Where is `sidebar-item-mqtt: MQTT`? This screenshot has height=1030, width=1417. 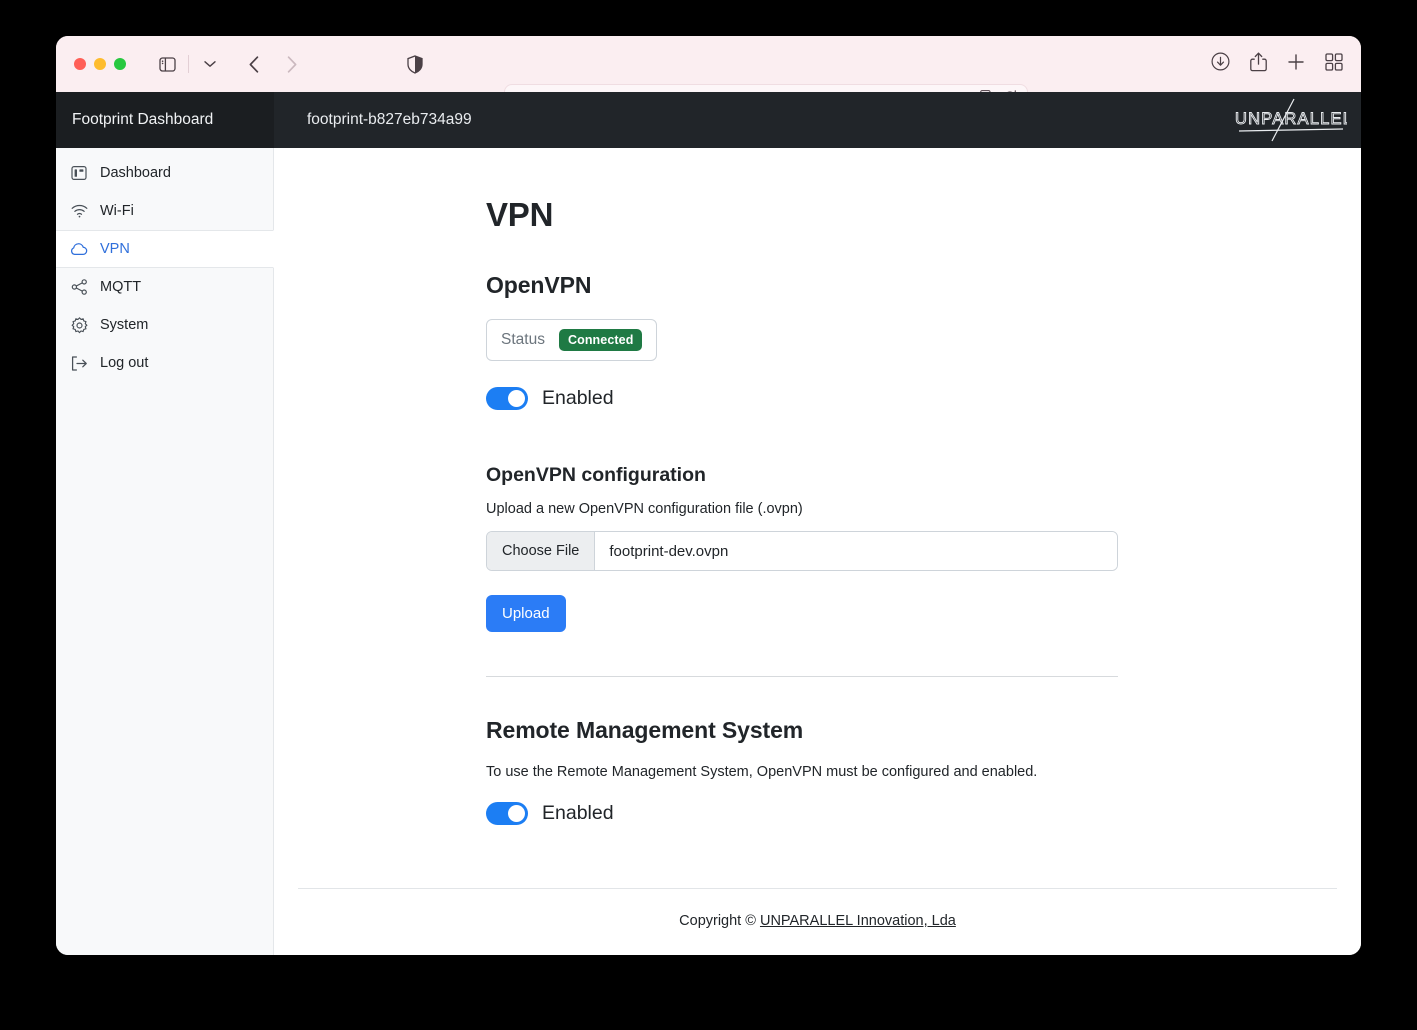 sidebar-item-mqtt: MQTT is located at coordinates (164, 287).